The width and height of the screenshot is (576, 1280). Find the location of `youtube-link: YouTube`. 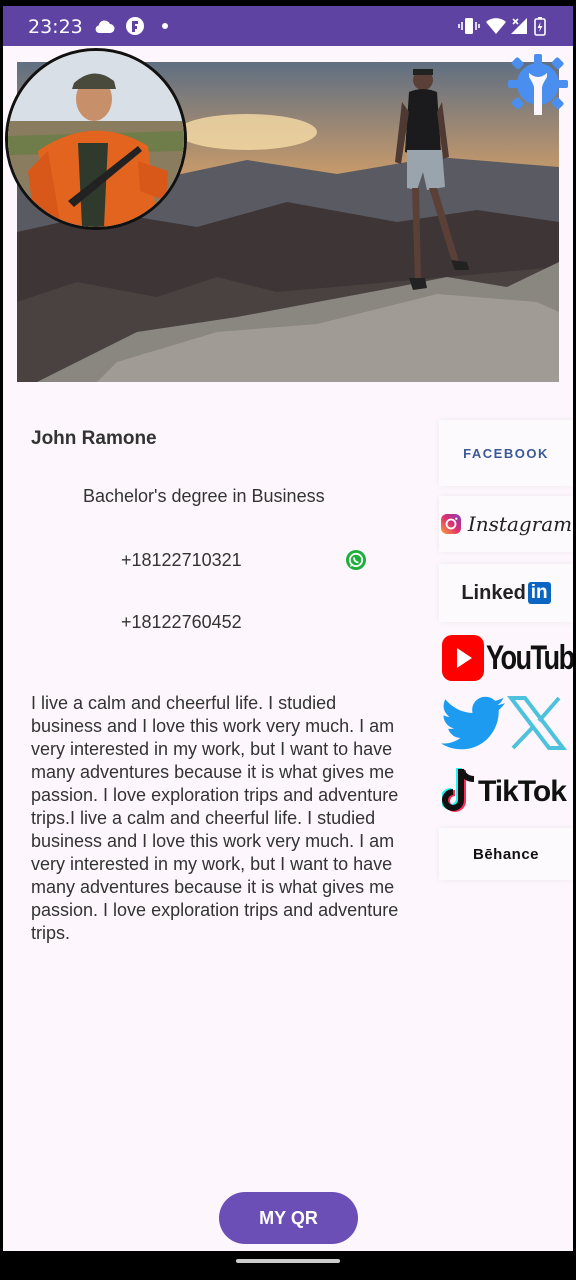

youtube-link: YouTube is located at coordinates (506, 658).